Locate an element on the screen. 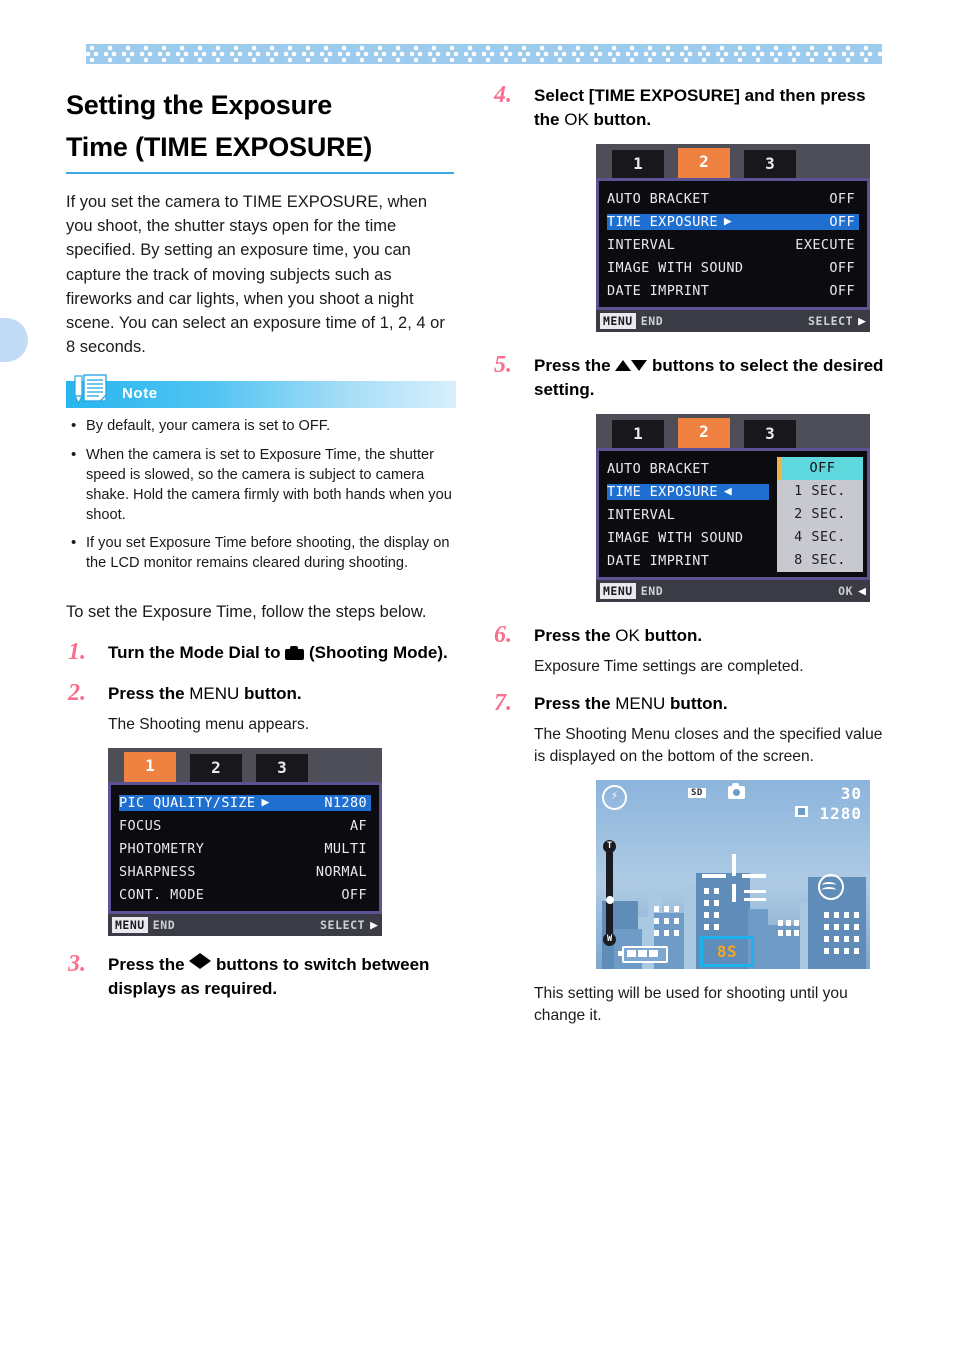 The width and height of the screenshot is (954, 1351). lcd-row-value: EXECUTE is located at coordinates (825, 244).